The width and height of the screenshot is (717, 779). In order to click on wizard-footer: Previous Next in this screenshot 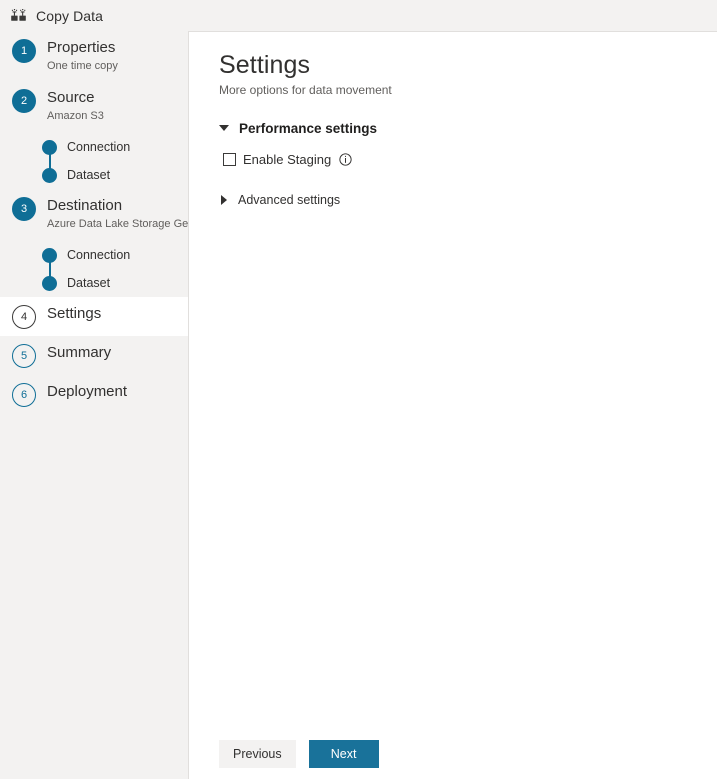, I will do `click(299, 754)`.